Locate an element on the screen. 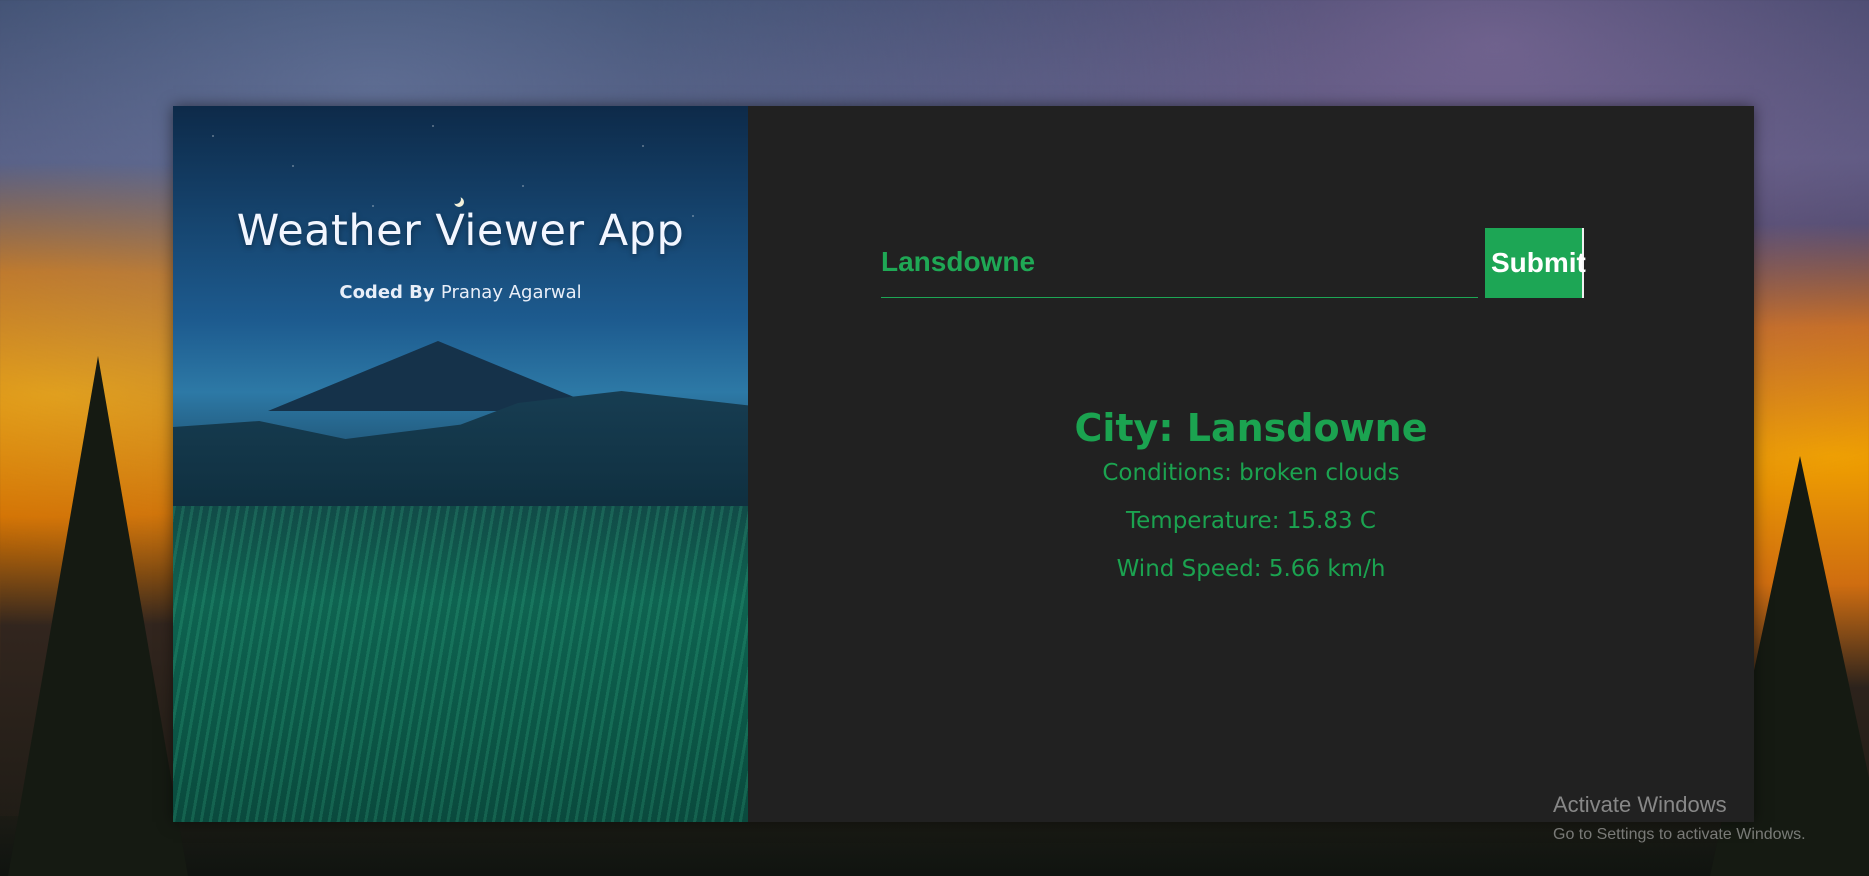 The width and height of the screenshot is (1869, 876). city-input is located at coordinates (1179, 262).